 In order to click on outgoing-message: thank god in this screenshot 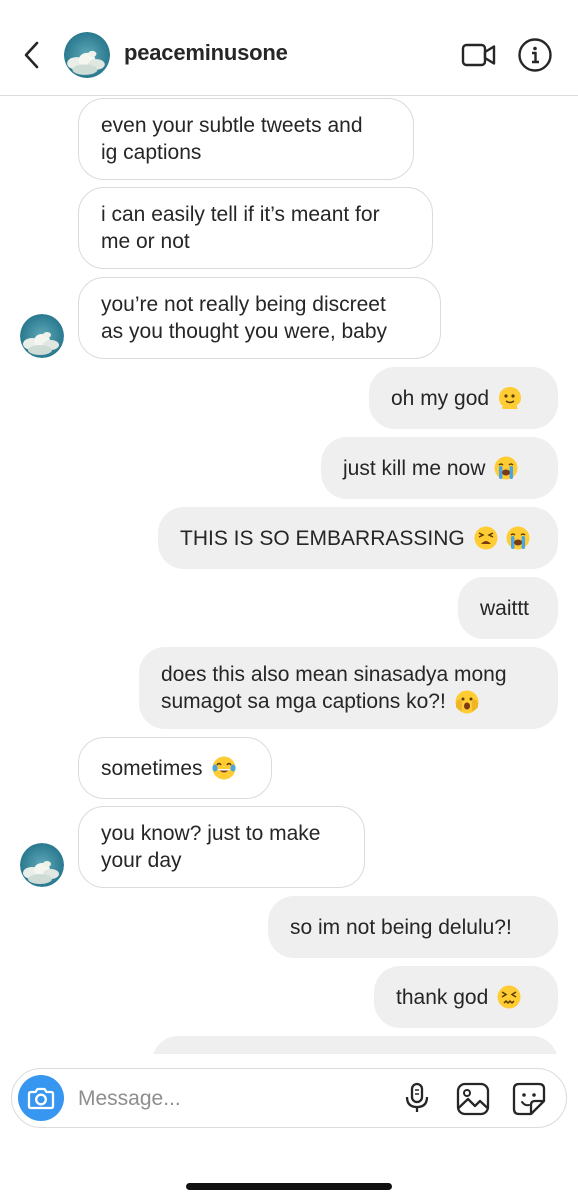, I will do `click(466, 997)`.